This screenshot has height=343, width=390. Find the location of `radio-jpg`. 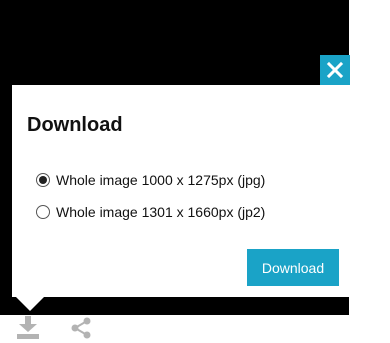

radio-jpg is located at coordinates (43, 180).